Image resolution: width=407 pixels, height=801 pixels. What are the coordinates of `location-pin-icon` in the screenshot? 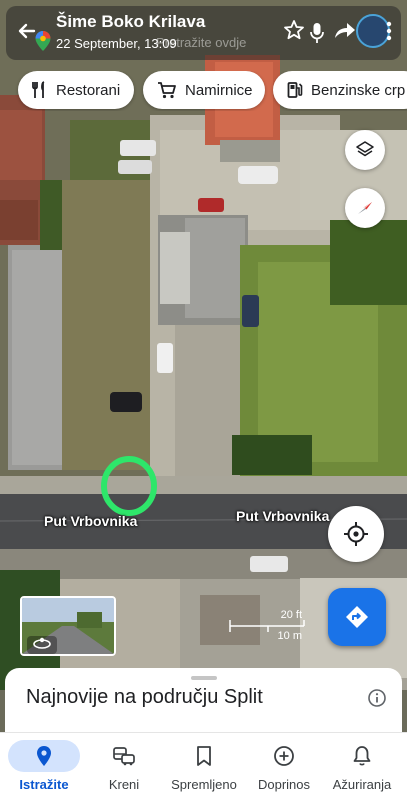 It's located at (44, 756).